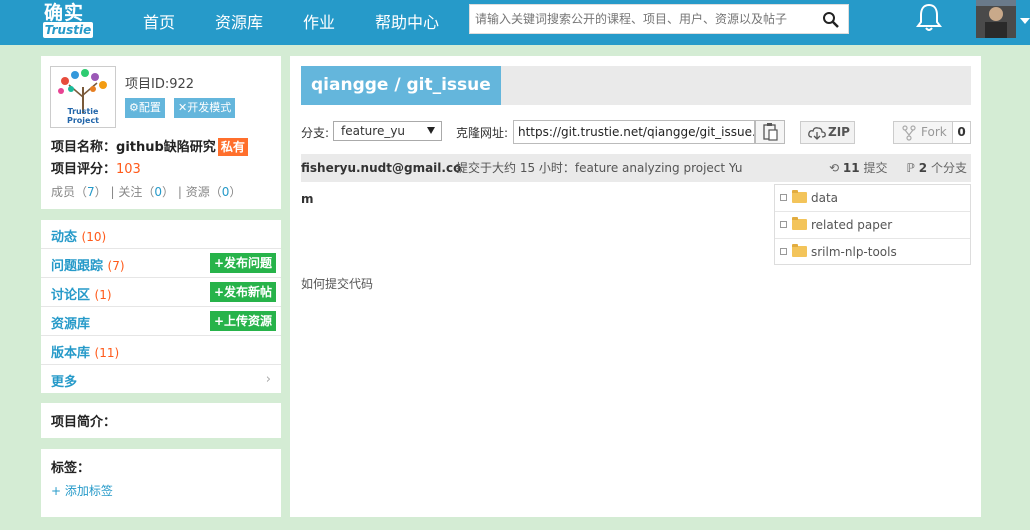 The height and width of the screenshot is (530, 1030). Describe the element at coordinates (834, 168) in the screenshot. I see `history-icon: ⟲` at that location.